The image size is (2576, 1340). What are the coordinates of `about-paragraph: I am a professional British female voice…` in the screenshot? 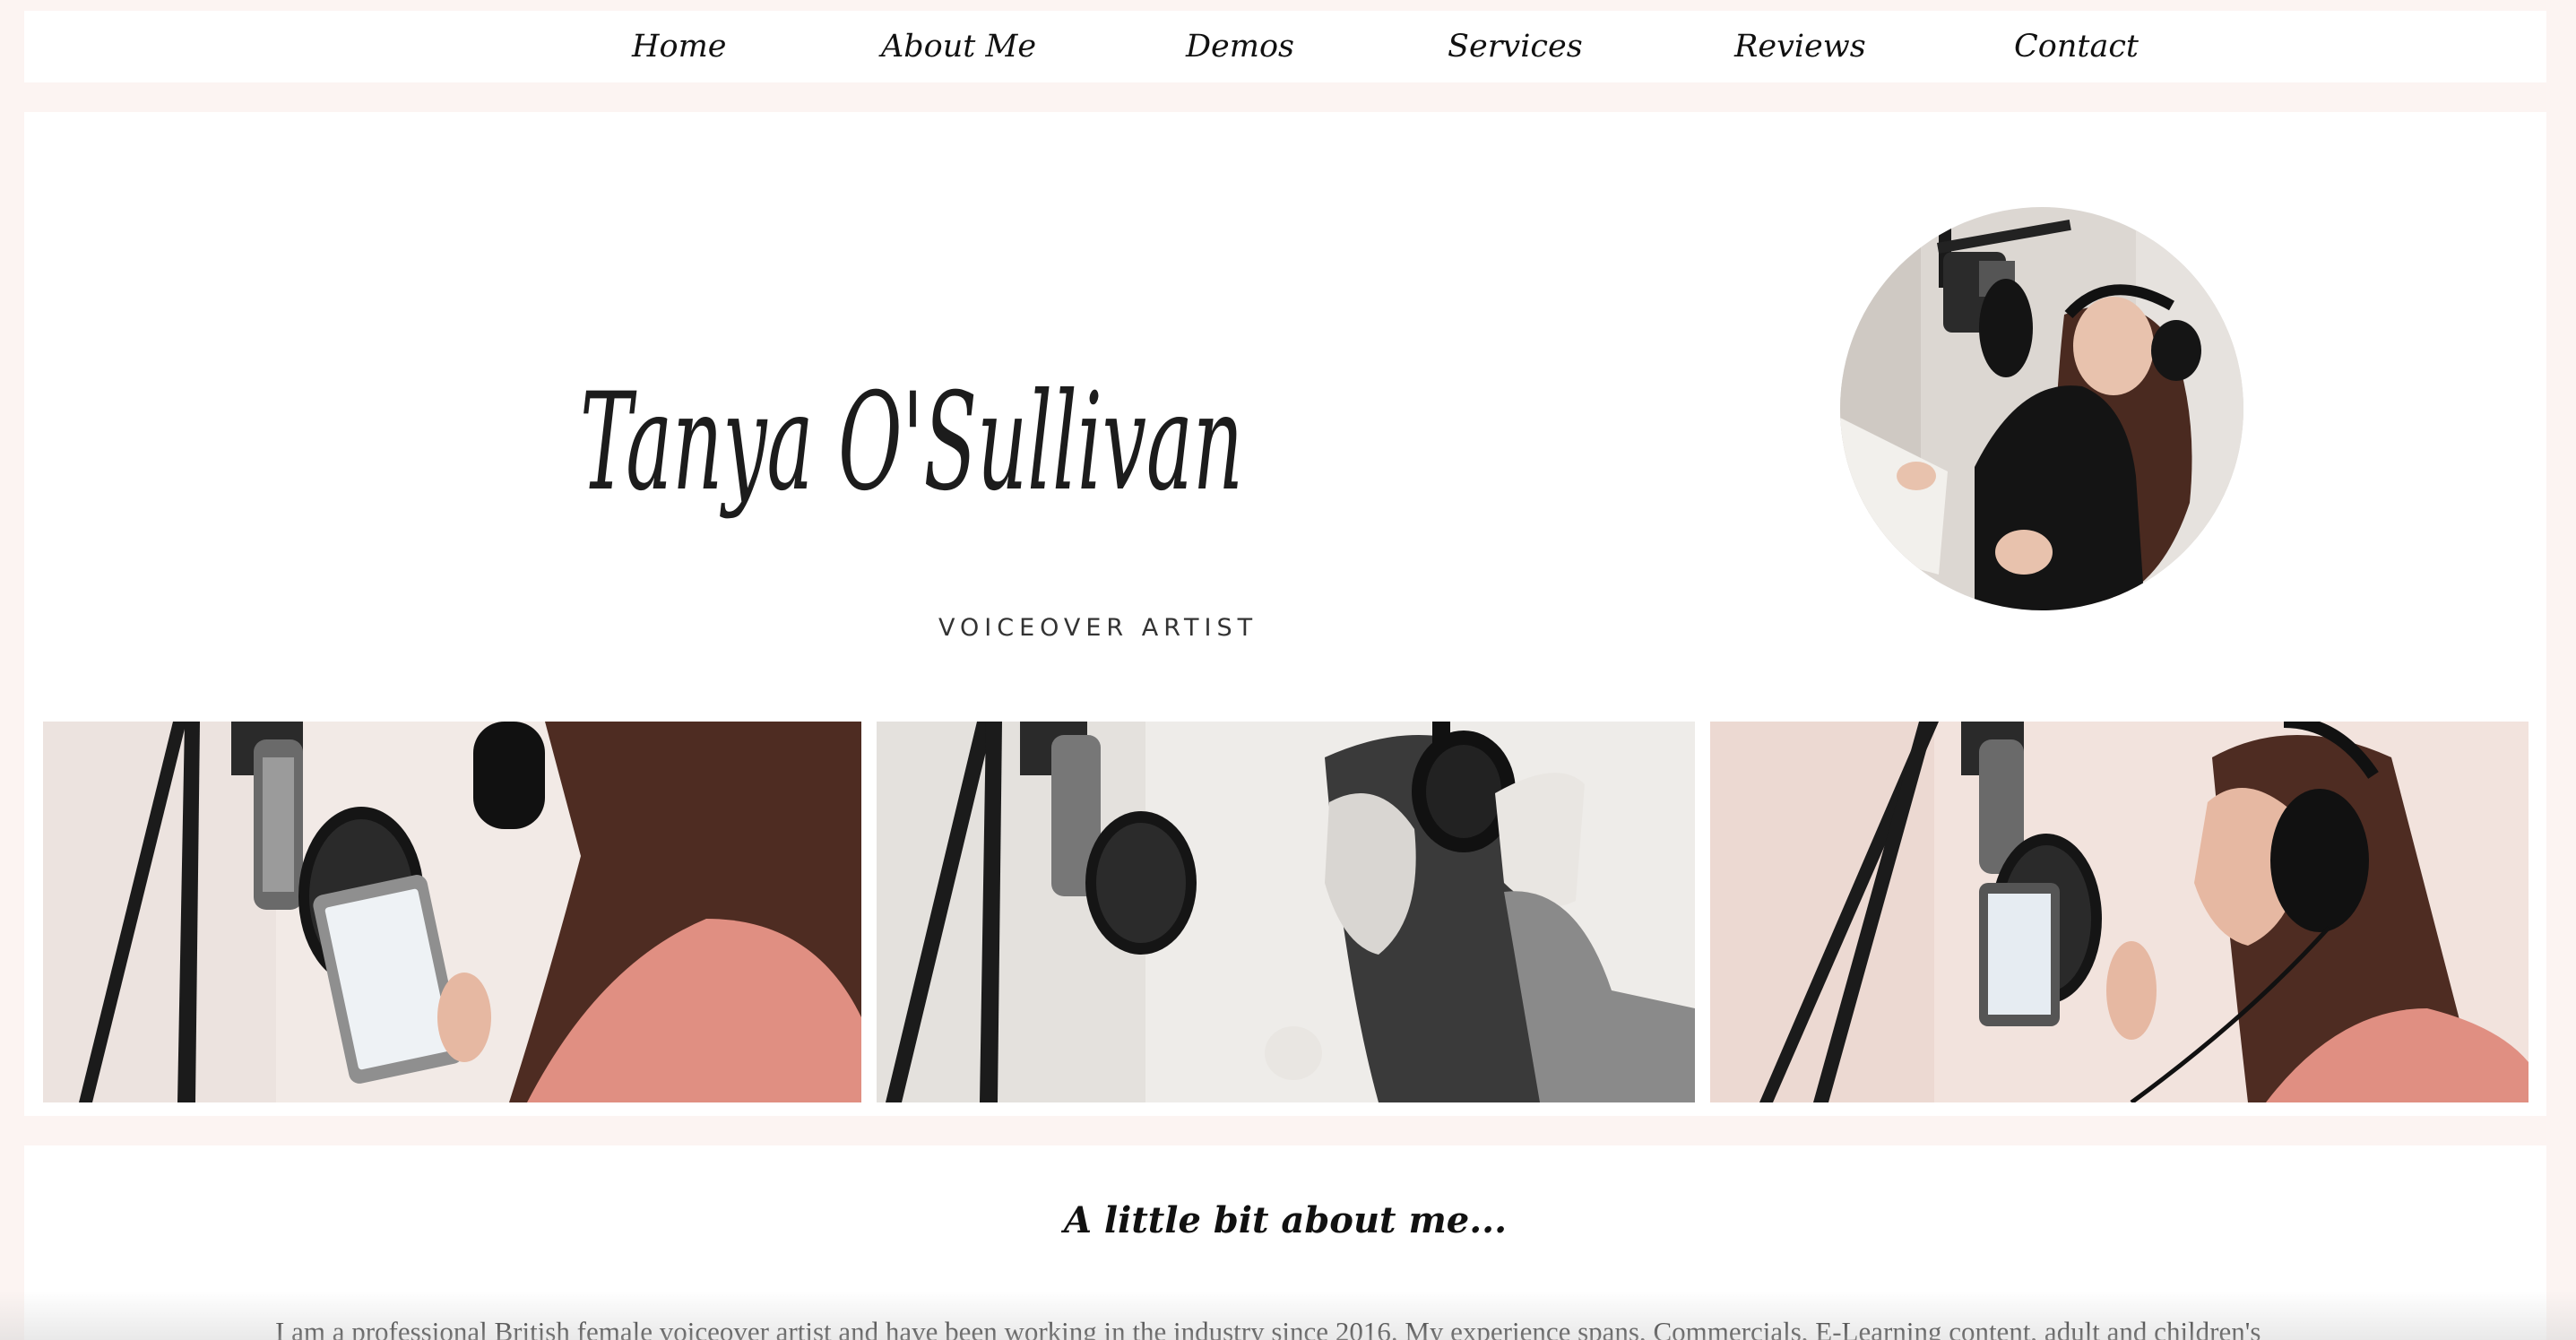 It's located at (1268, 1328).